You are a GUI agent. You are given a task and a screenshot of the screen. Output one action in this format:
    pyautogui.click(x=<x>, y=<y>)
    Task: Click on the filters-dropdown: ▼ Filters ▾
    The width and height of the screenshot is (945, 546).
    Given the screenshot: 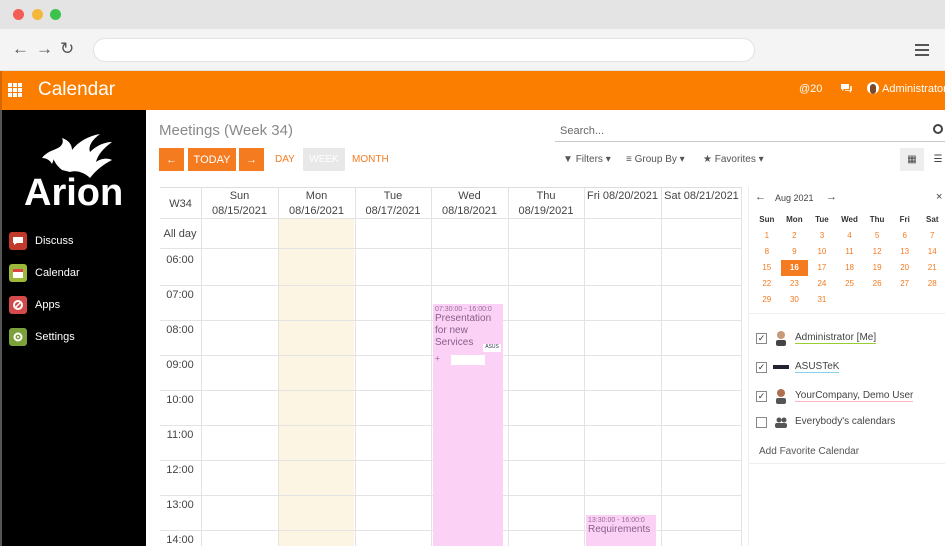 What is the action you would take?
    pyautogui.click(x=587, y=159)
    